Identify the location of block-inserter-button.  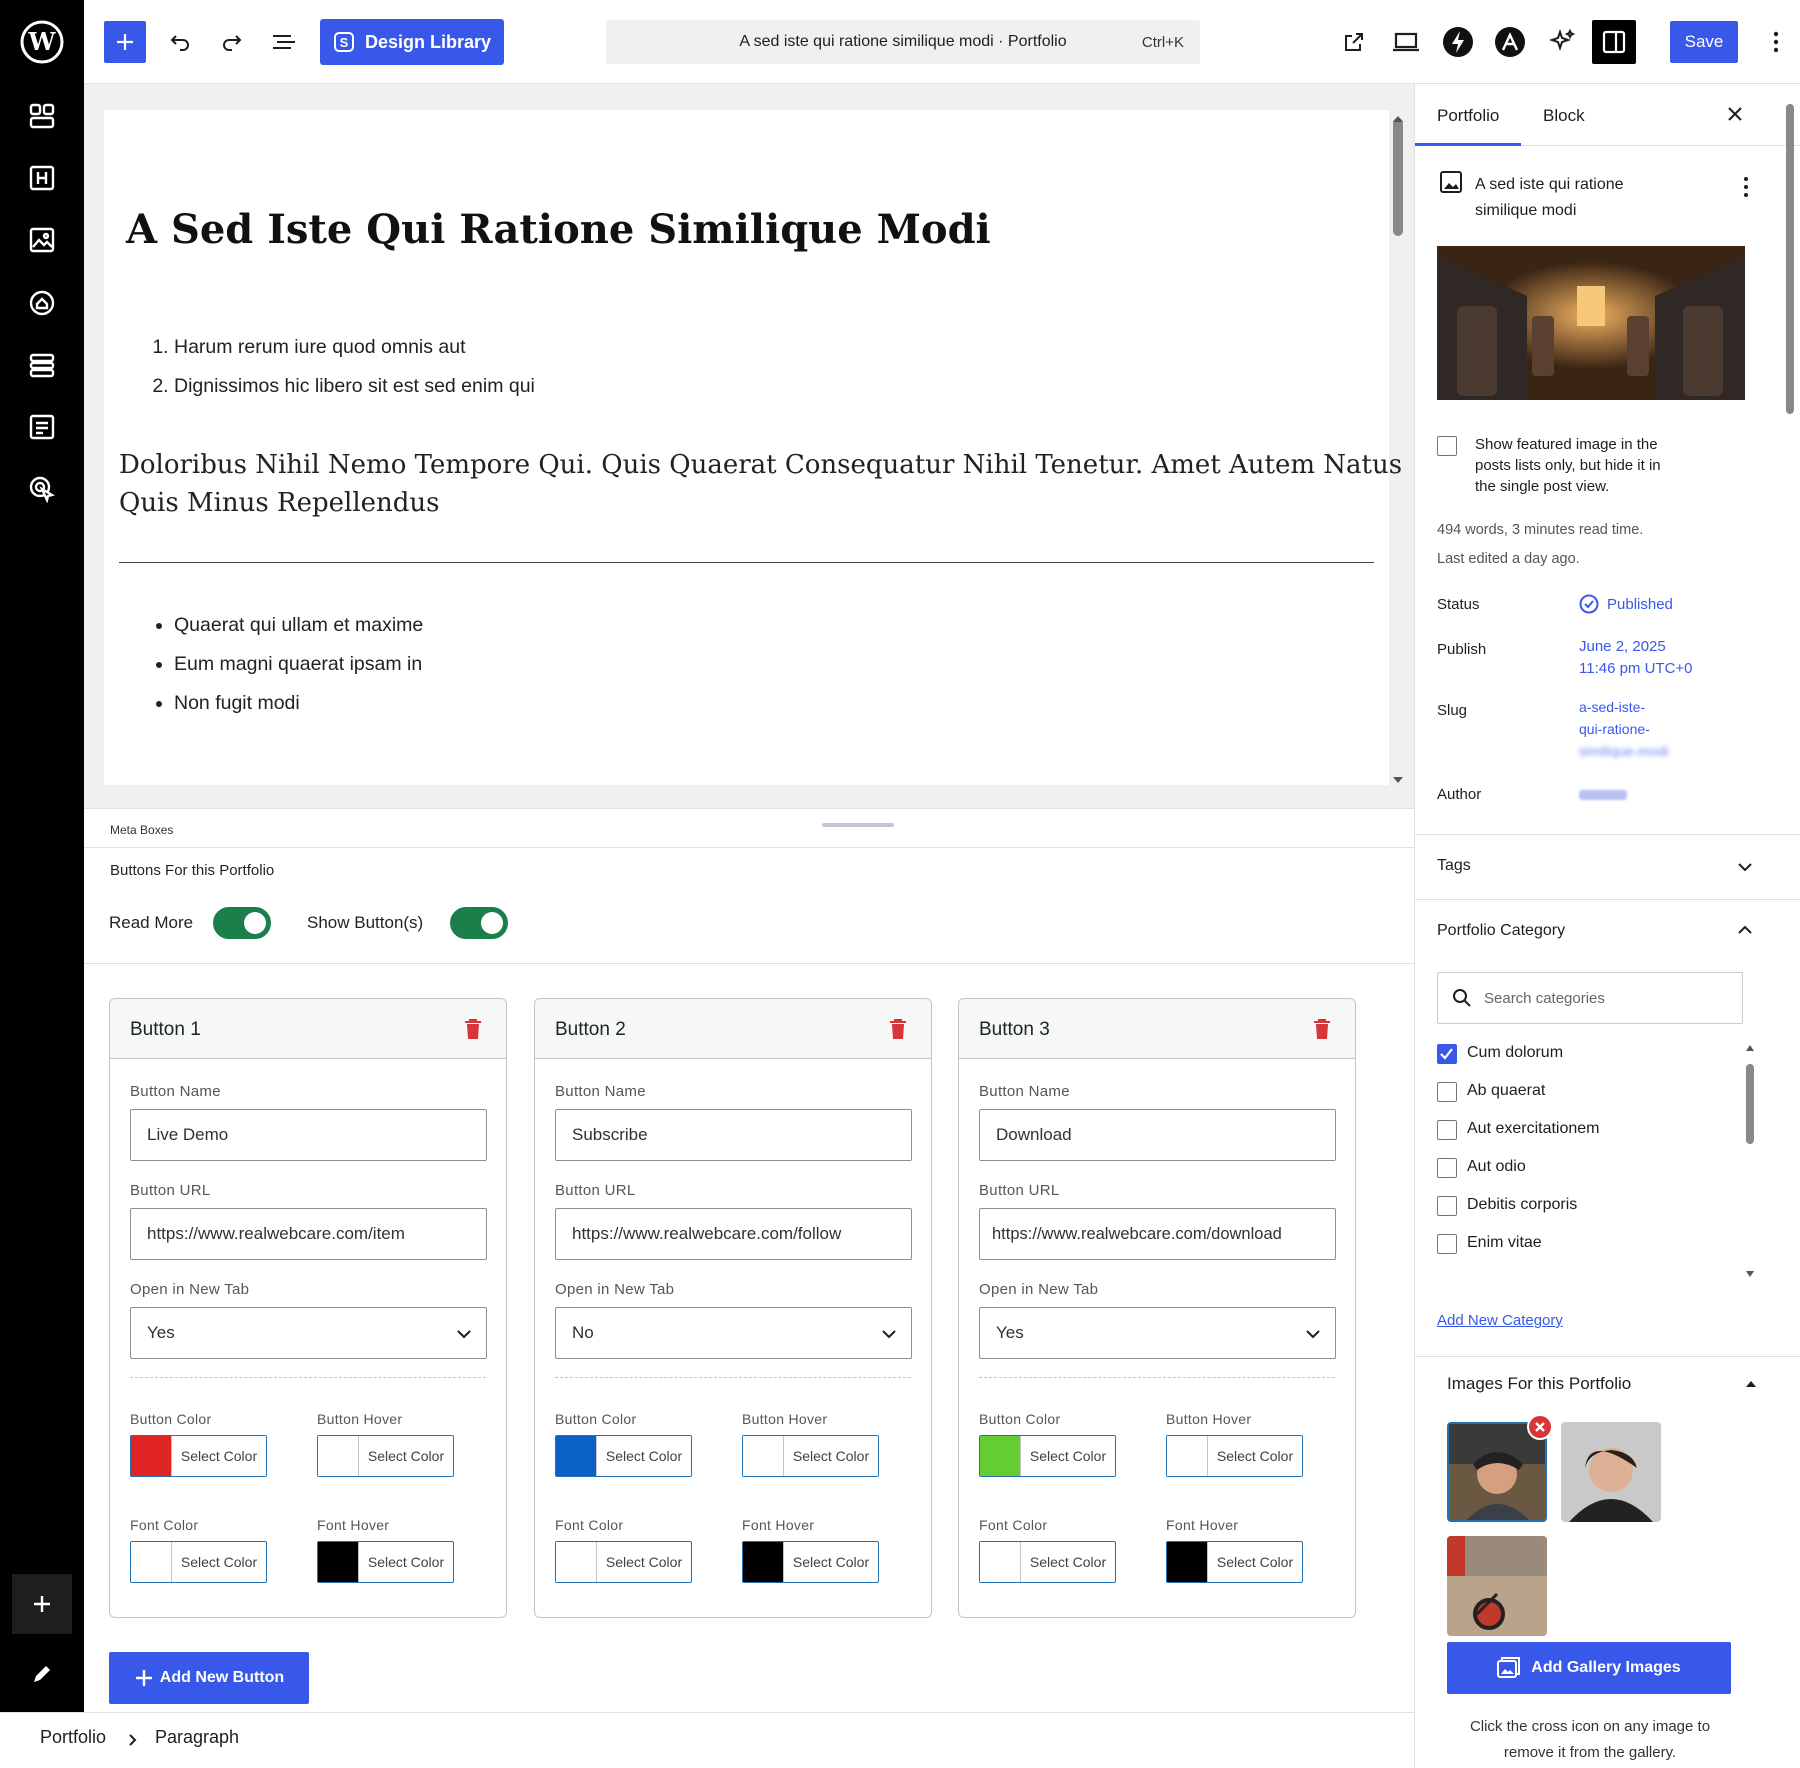
(125, 42).